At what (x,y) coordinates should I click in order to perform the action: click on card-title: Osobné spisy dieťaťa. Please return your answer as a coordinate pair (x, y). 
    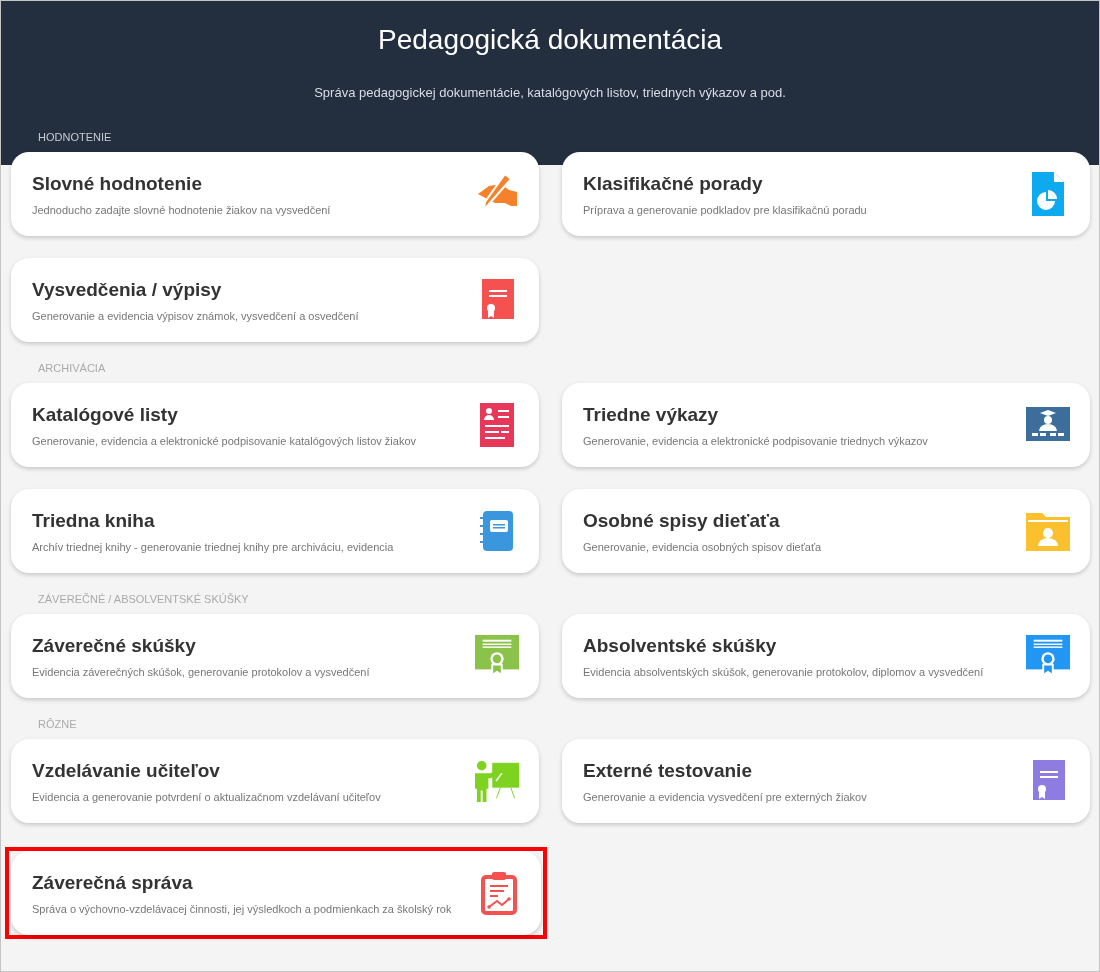
    Looking at the image, I should click on (682, 520).